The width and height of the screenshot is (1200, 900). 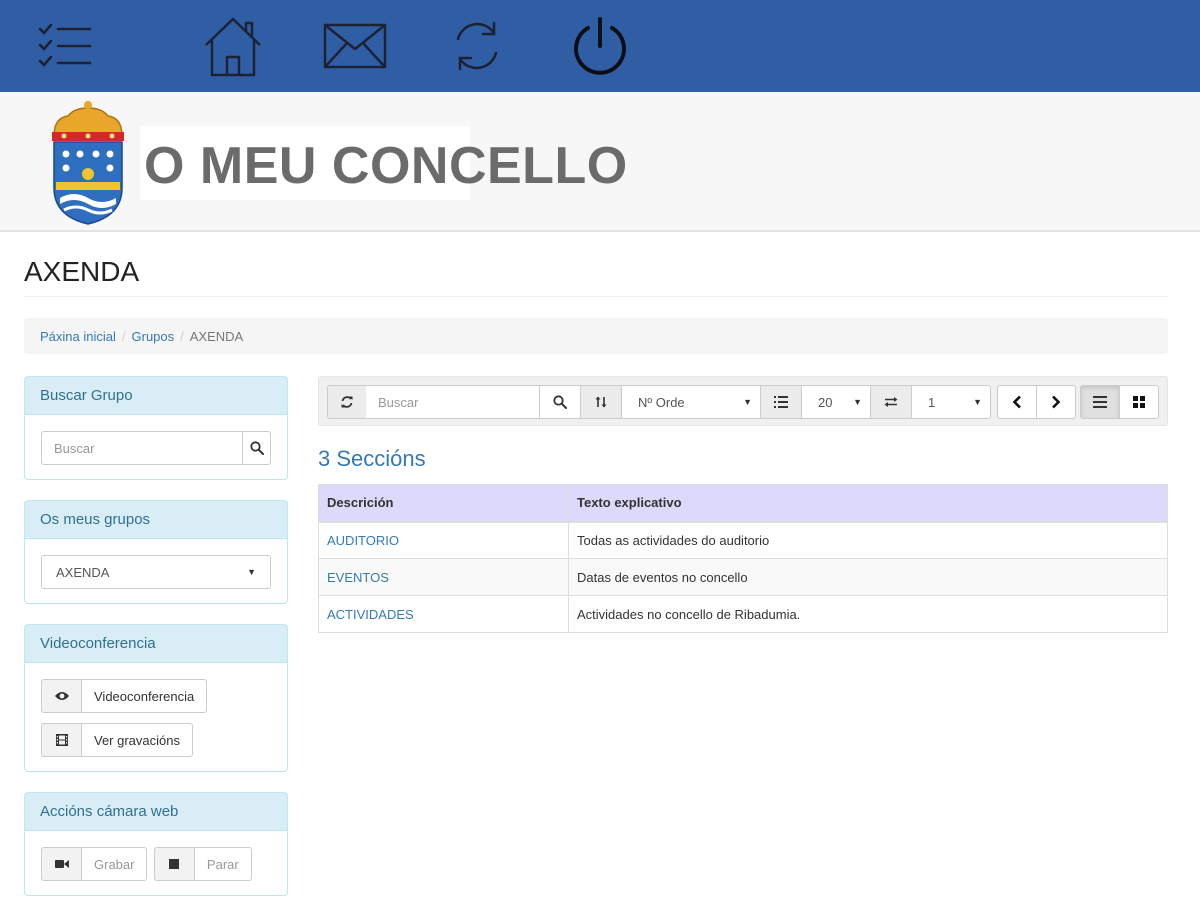 I want to click on section-link: AUDITORIO, so click(x=363, y=540).